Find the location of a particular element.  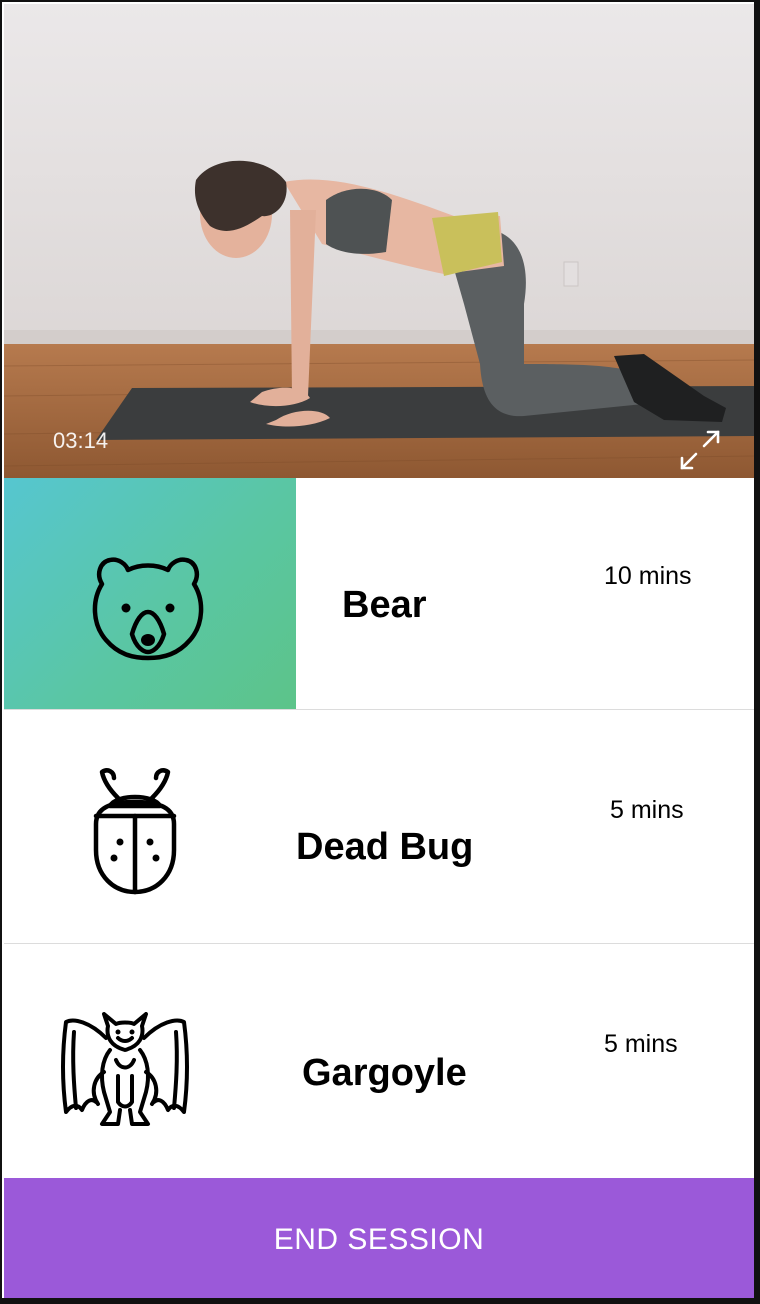

beetle-icon is located at coordinates (135, 831).